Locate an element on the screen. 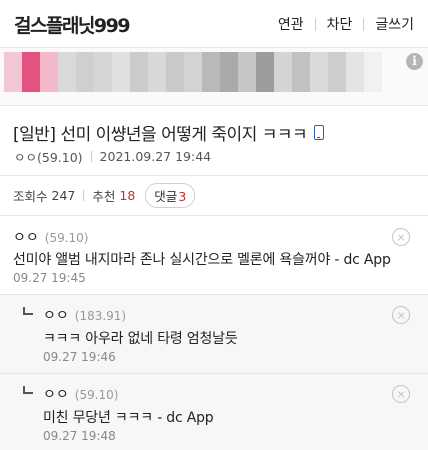 This screenshot has width=428, height=450. views-label: 조회수 is located at coordinates (30, 196).